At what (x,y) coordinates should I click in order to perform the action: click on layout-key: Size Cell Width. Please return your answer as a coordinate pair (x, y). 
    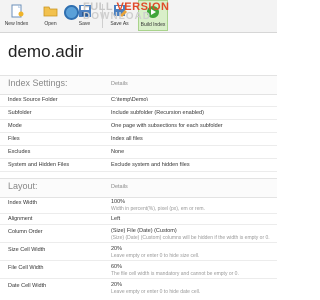
    Looking at the image, I should click on (27, 250).